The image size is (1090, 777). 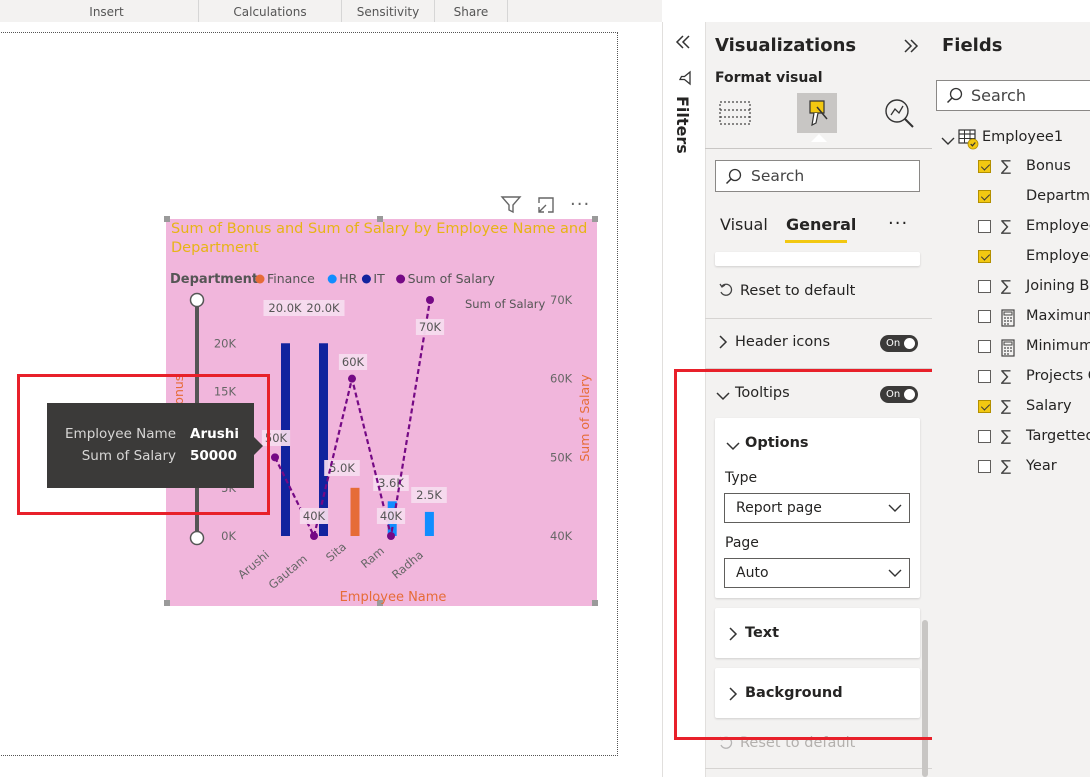 What do you see at coordinates (393, 597) in the screenshot?
I see `x-axis-title: Employee Name` at bounding box center [393, 597].